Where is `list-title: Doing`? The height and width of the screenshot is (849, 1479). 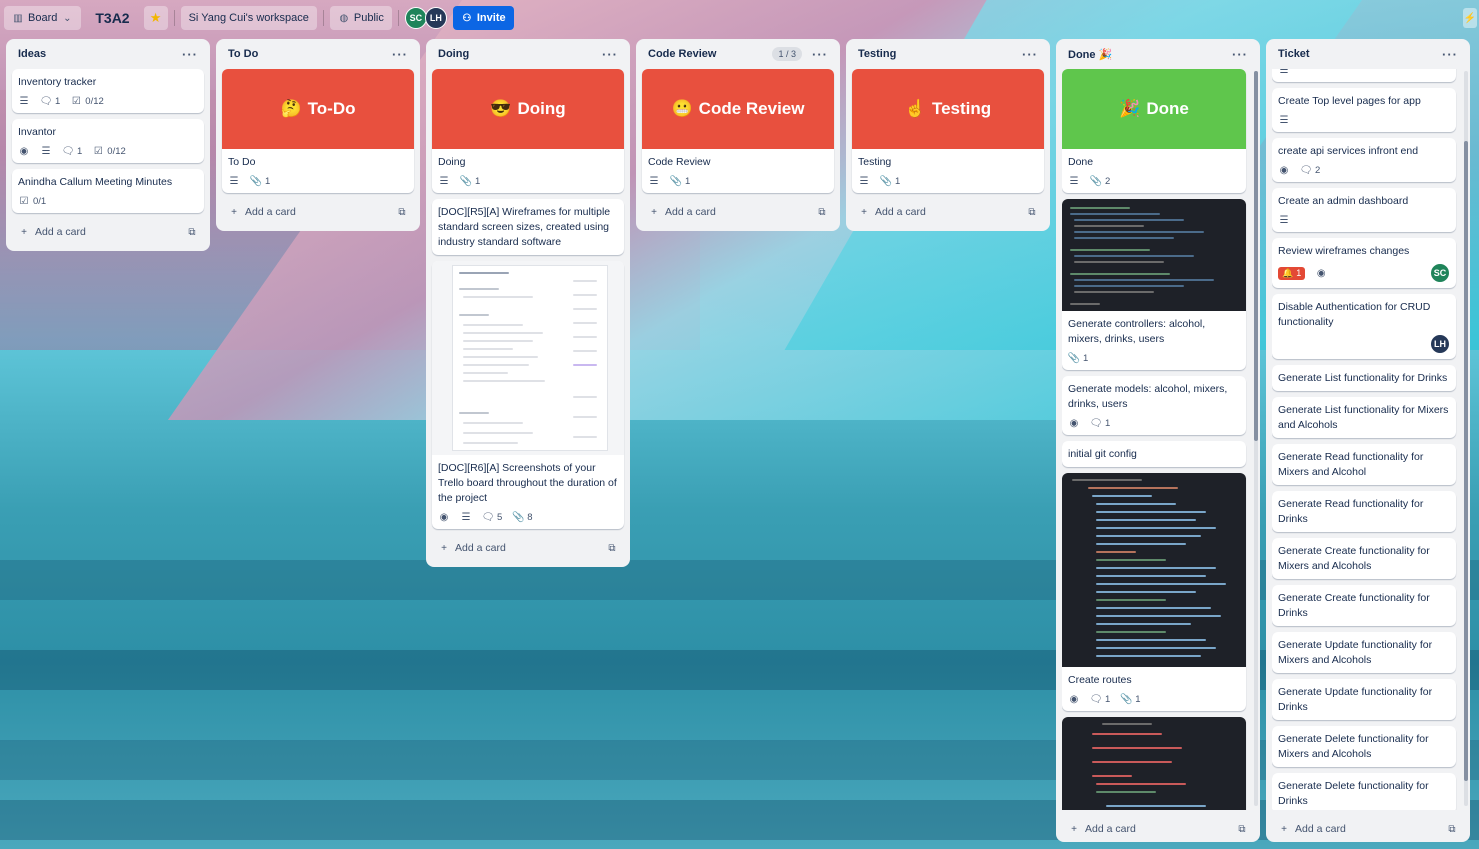 list-title: Doing is located at coordinates (453, 54).